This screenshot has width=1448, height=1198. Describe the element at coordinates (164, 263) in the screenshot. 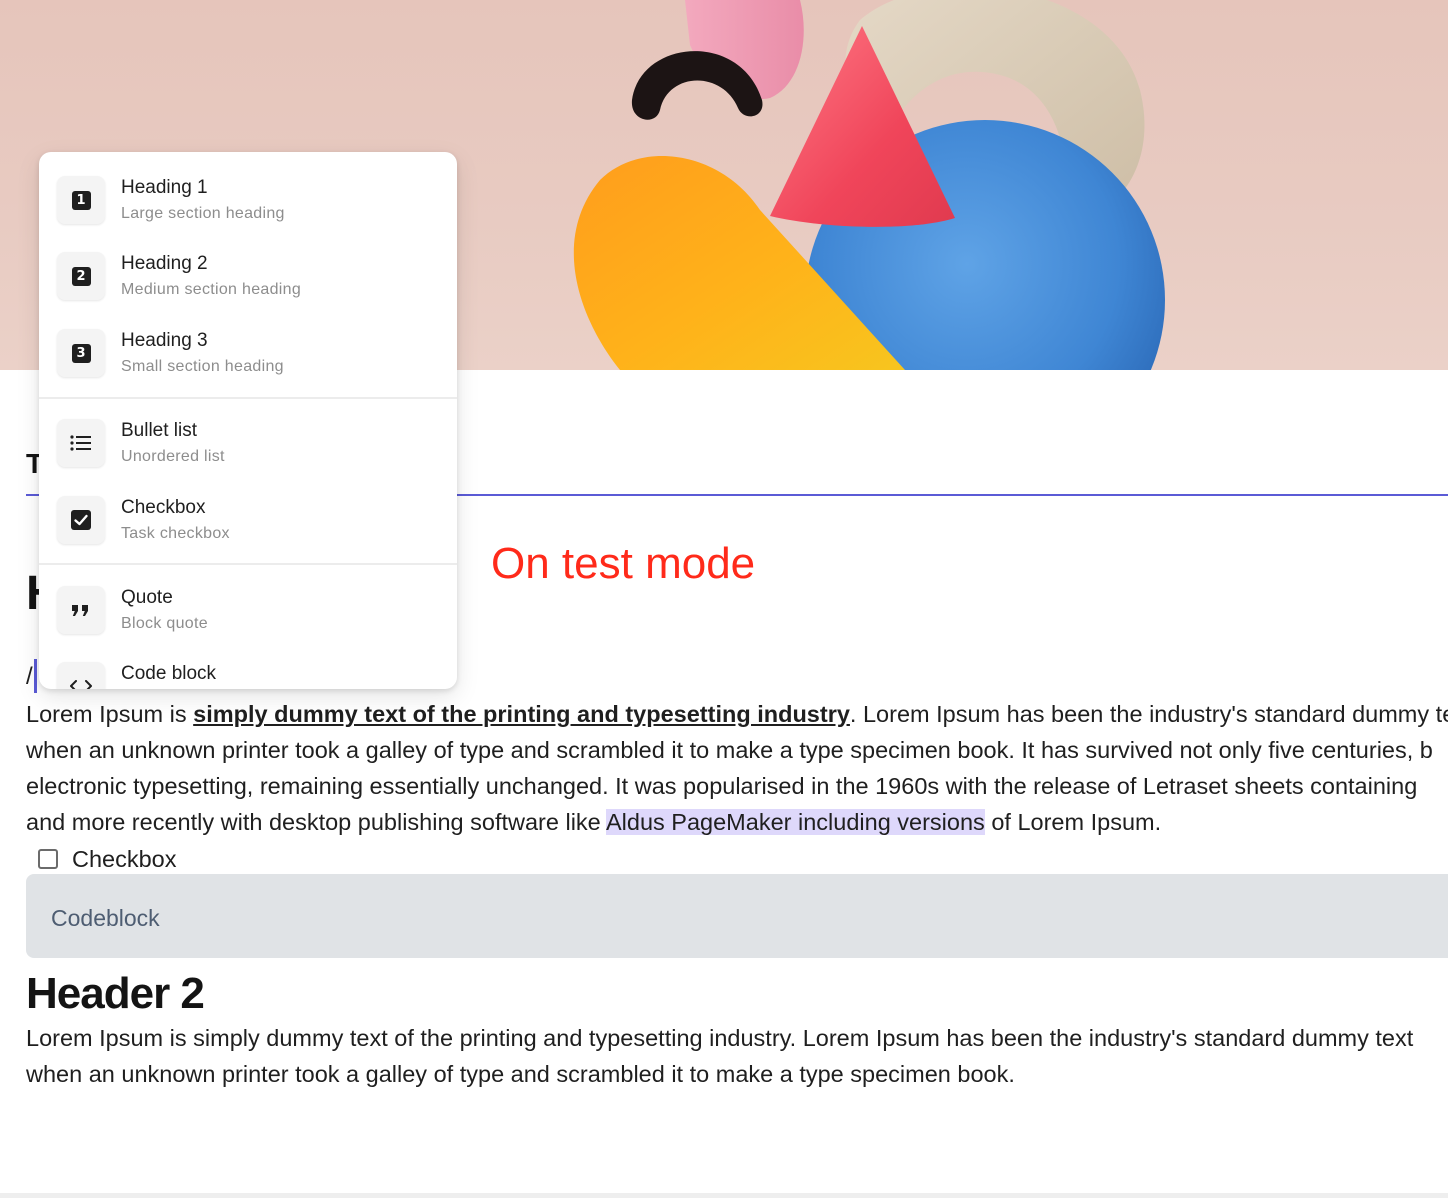

I see `menu-item-title: Heading 2` at that location.